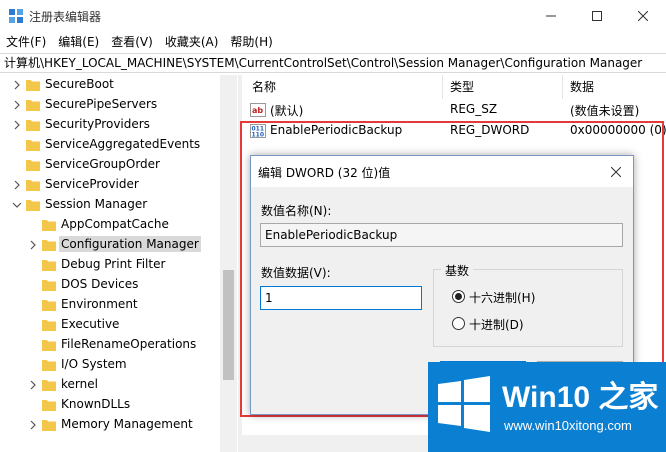 The height and width of the screenshot is (452, 666). I want to click on minimize-icon, so click(551, 15).